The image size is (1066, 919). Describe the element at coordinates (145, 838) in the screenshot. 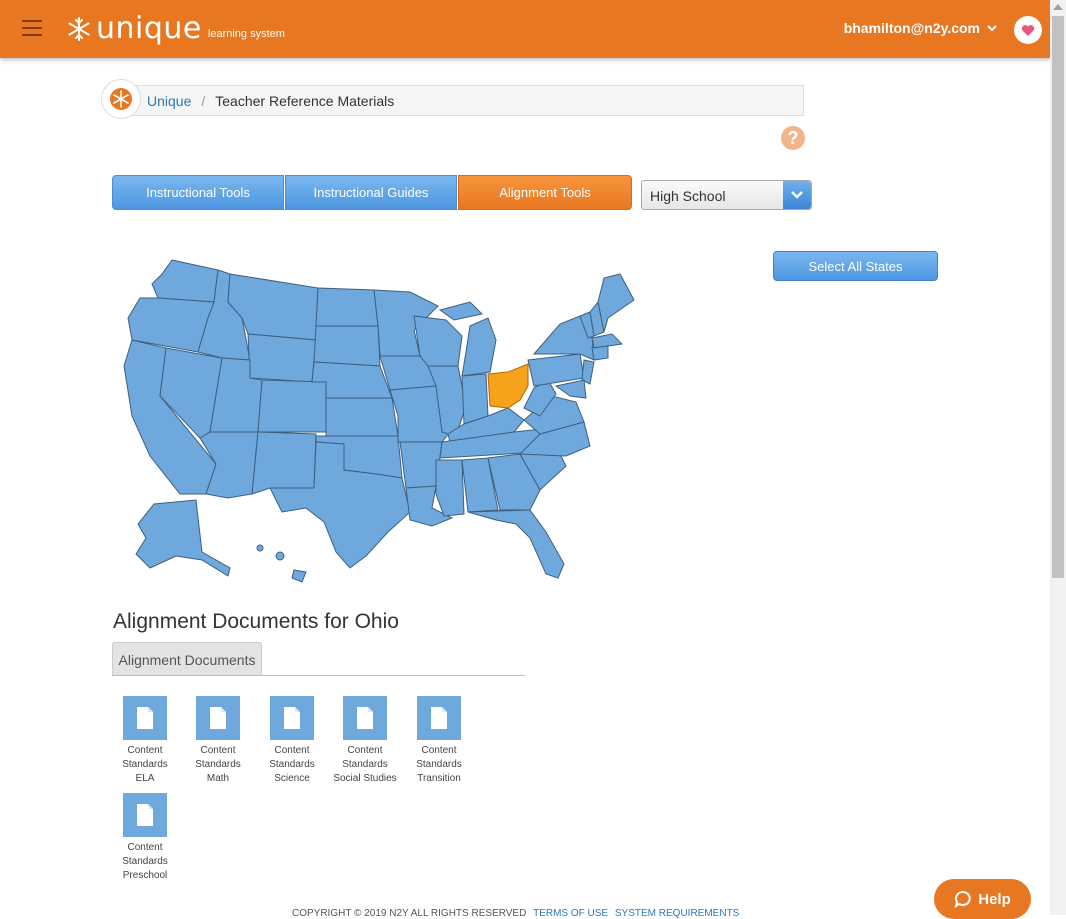

I see `document-content-standards-preschool: Content Standards Preschool` at that location.